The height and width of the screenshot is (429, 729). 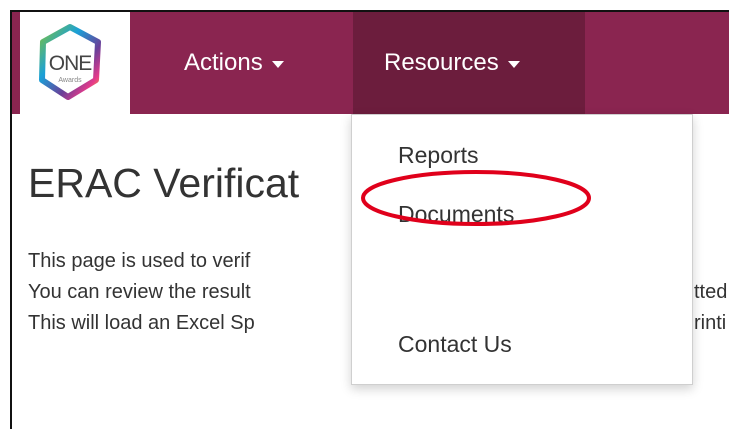 I want to click on resources-label: Resources, so click(x=441, y=62).